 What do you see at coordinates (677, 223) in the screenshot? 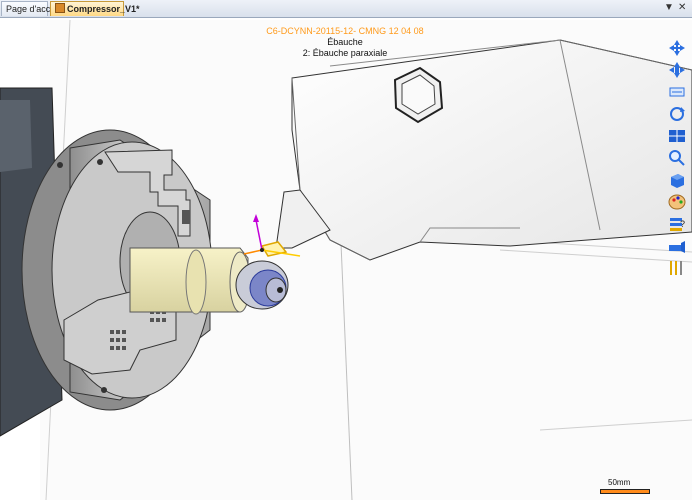
I see `help-icon: ?` at bounding box center [677, 223].